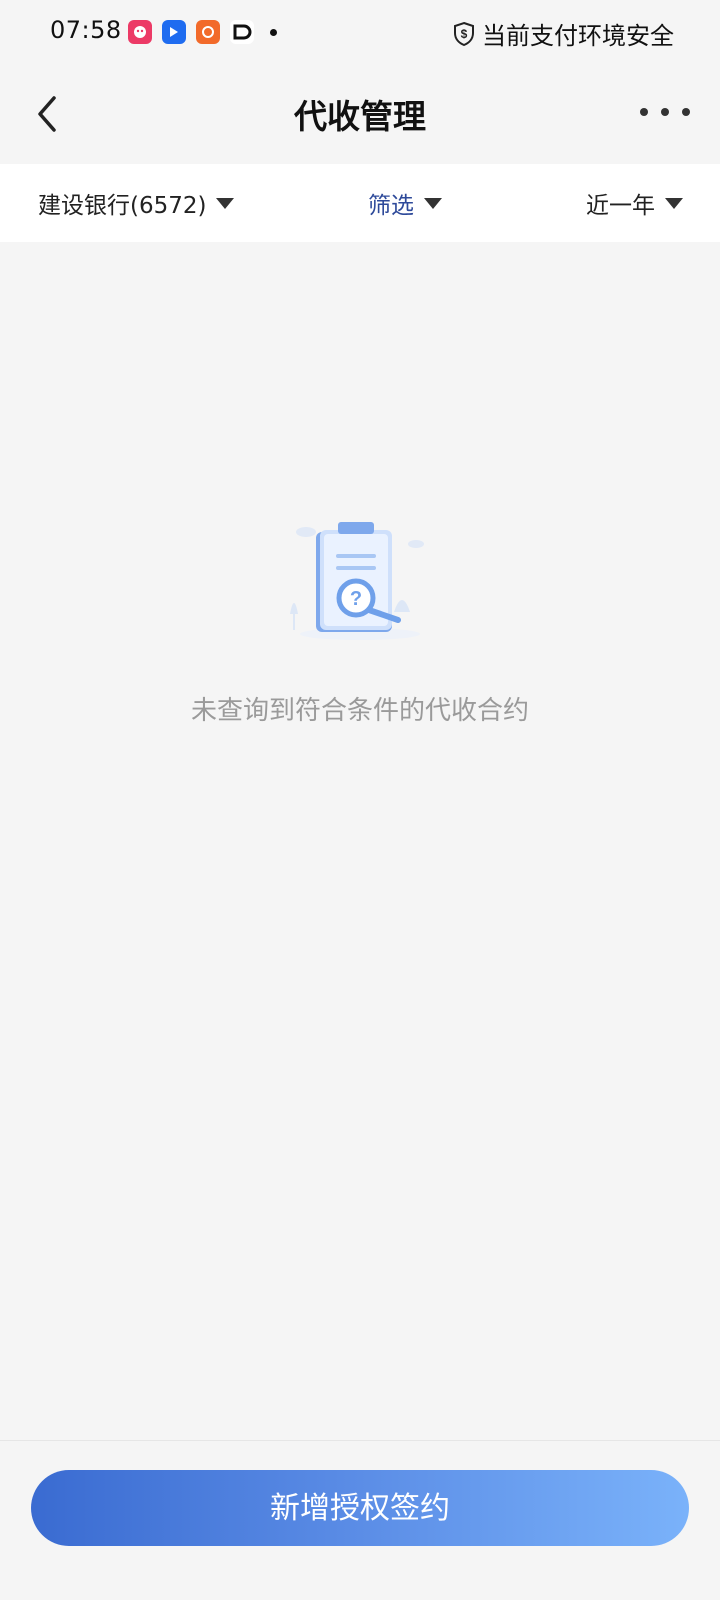 This screenshot has height=1600, width=720. I want to click on add-authorization-button: 新增授权签约, so click(360, 1508).